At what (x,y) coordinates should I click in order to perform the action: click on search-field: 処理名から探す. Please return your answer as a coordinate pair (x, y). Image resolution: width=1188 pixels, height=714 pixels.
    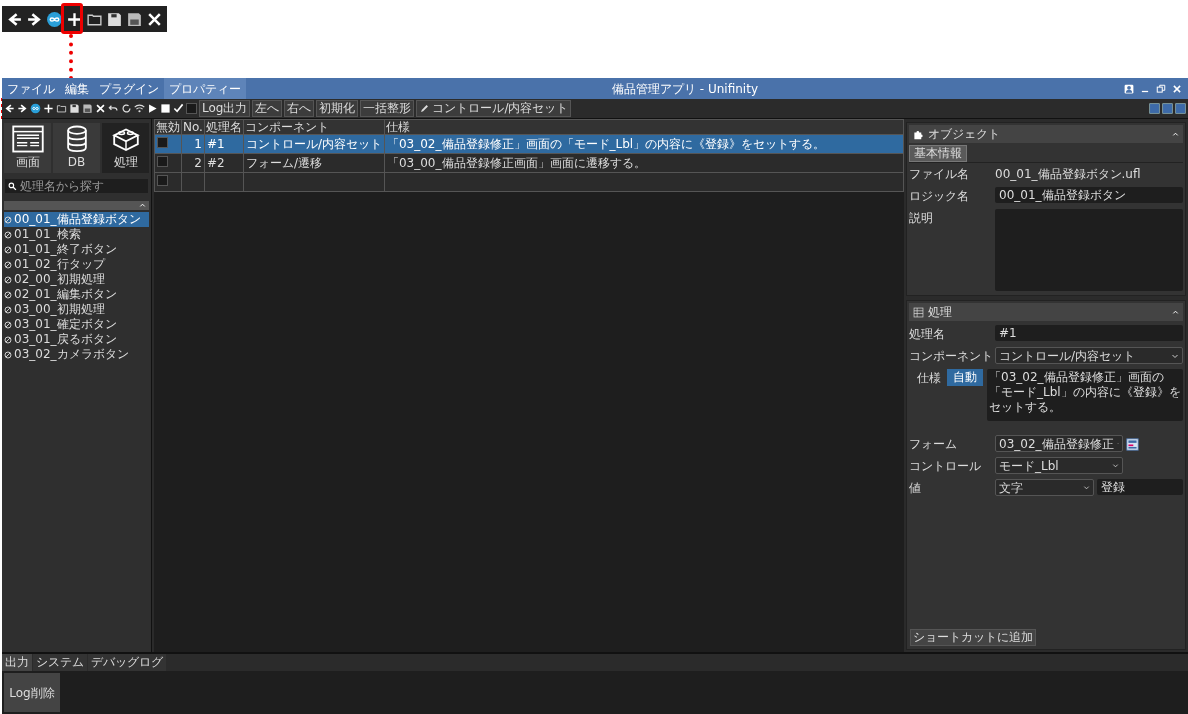
    Looking at the image, I should click on (76, 186).